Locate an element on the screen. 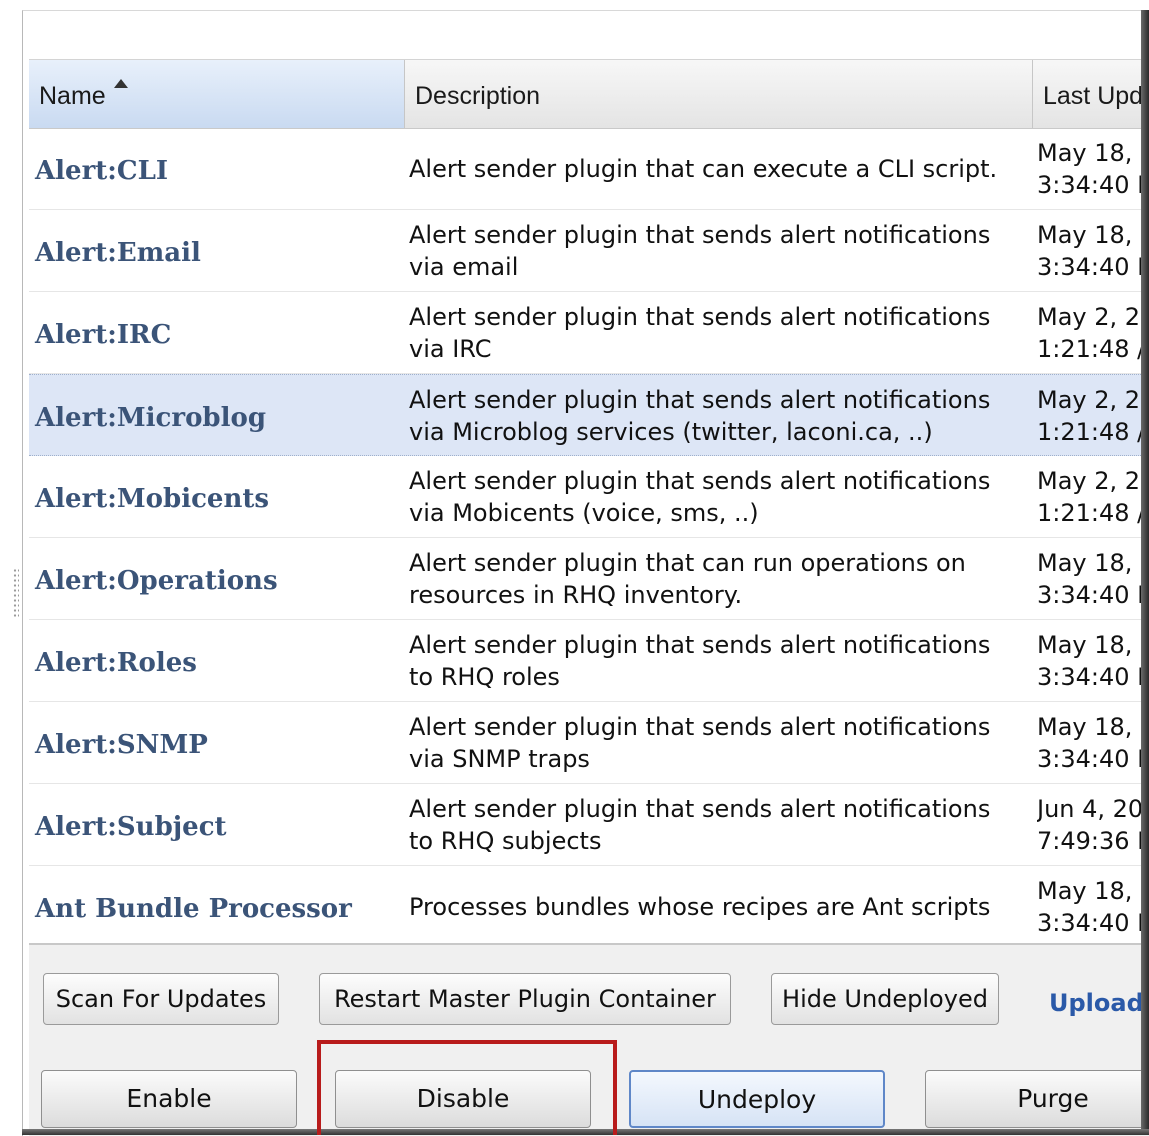 The width and height of the screenshot is (1149, 1136). plugin-last-updated: Jun 4, 20 7:49:36 I is located at coordinates (1093, 825).